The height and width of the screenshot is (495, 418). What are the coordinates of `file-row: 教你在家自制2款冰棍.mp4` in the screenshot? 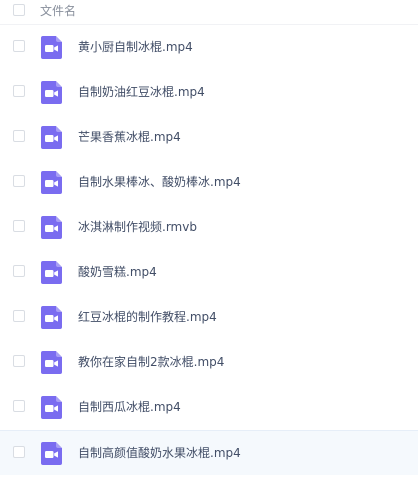 It's located at (209, 362).